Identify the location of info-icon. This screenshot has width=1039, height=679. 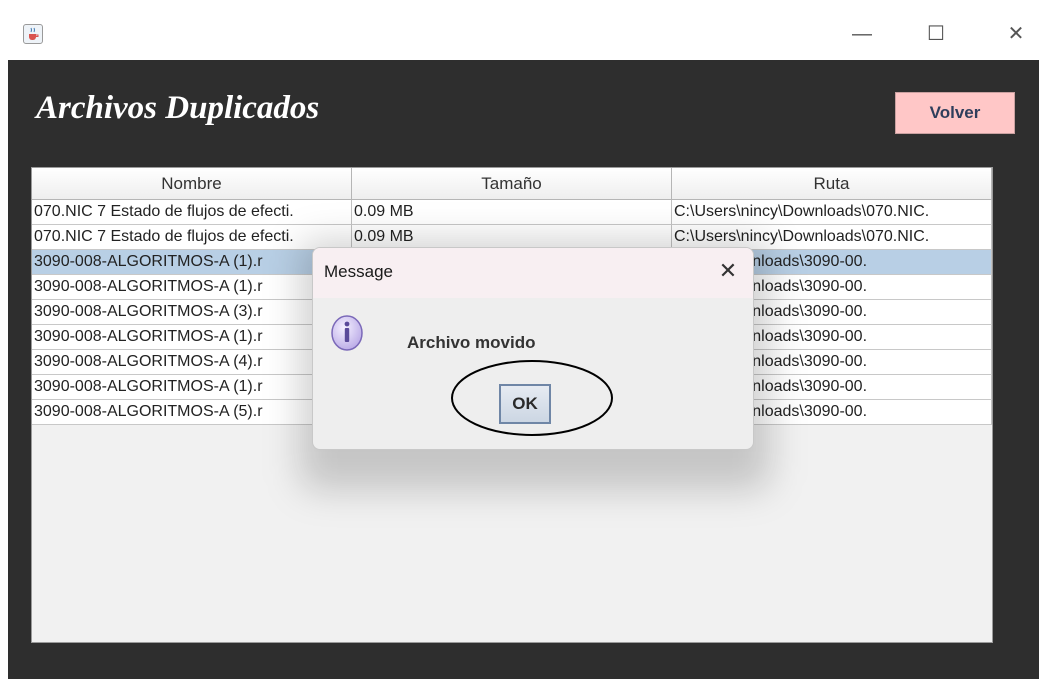
(347, 333).